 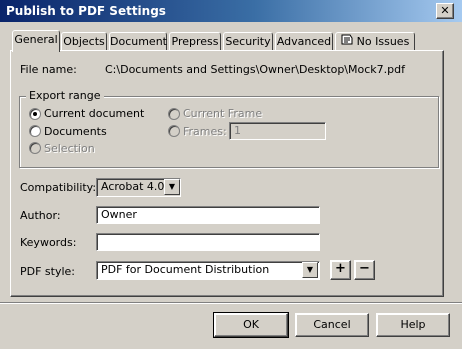 I want to click on tab-objects: Objects, so click(x=84, y=41).